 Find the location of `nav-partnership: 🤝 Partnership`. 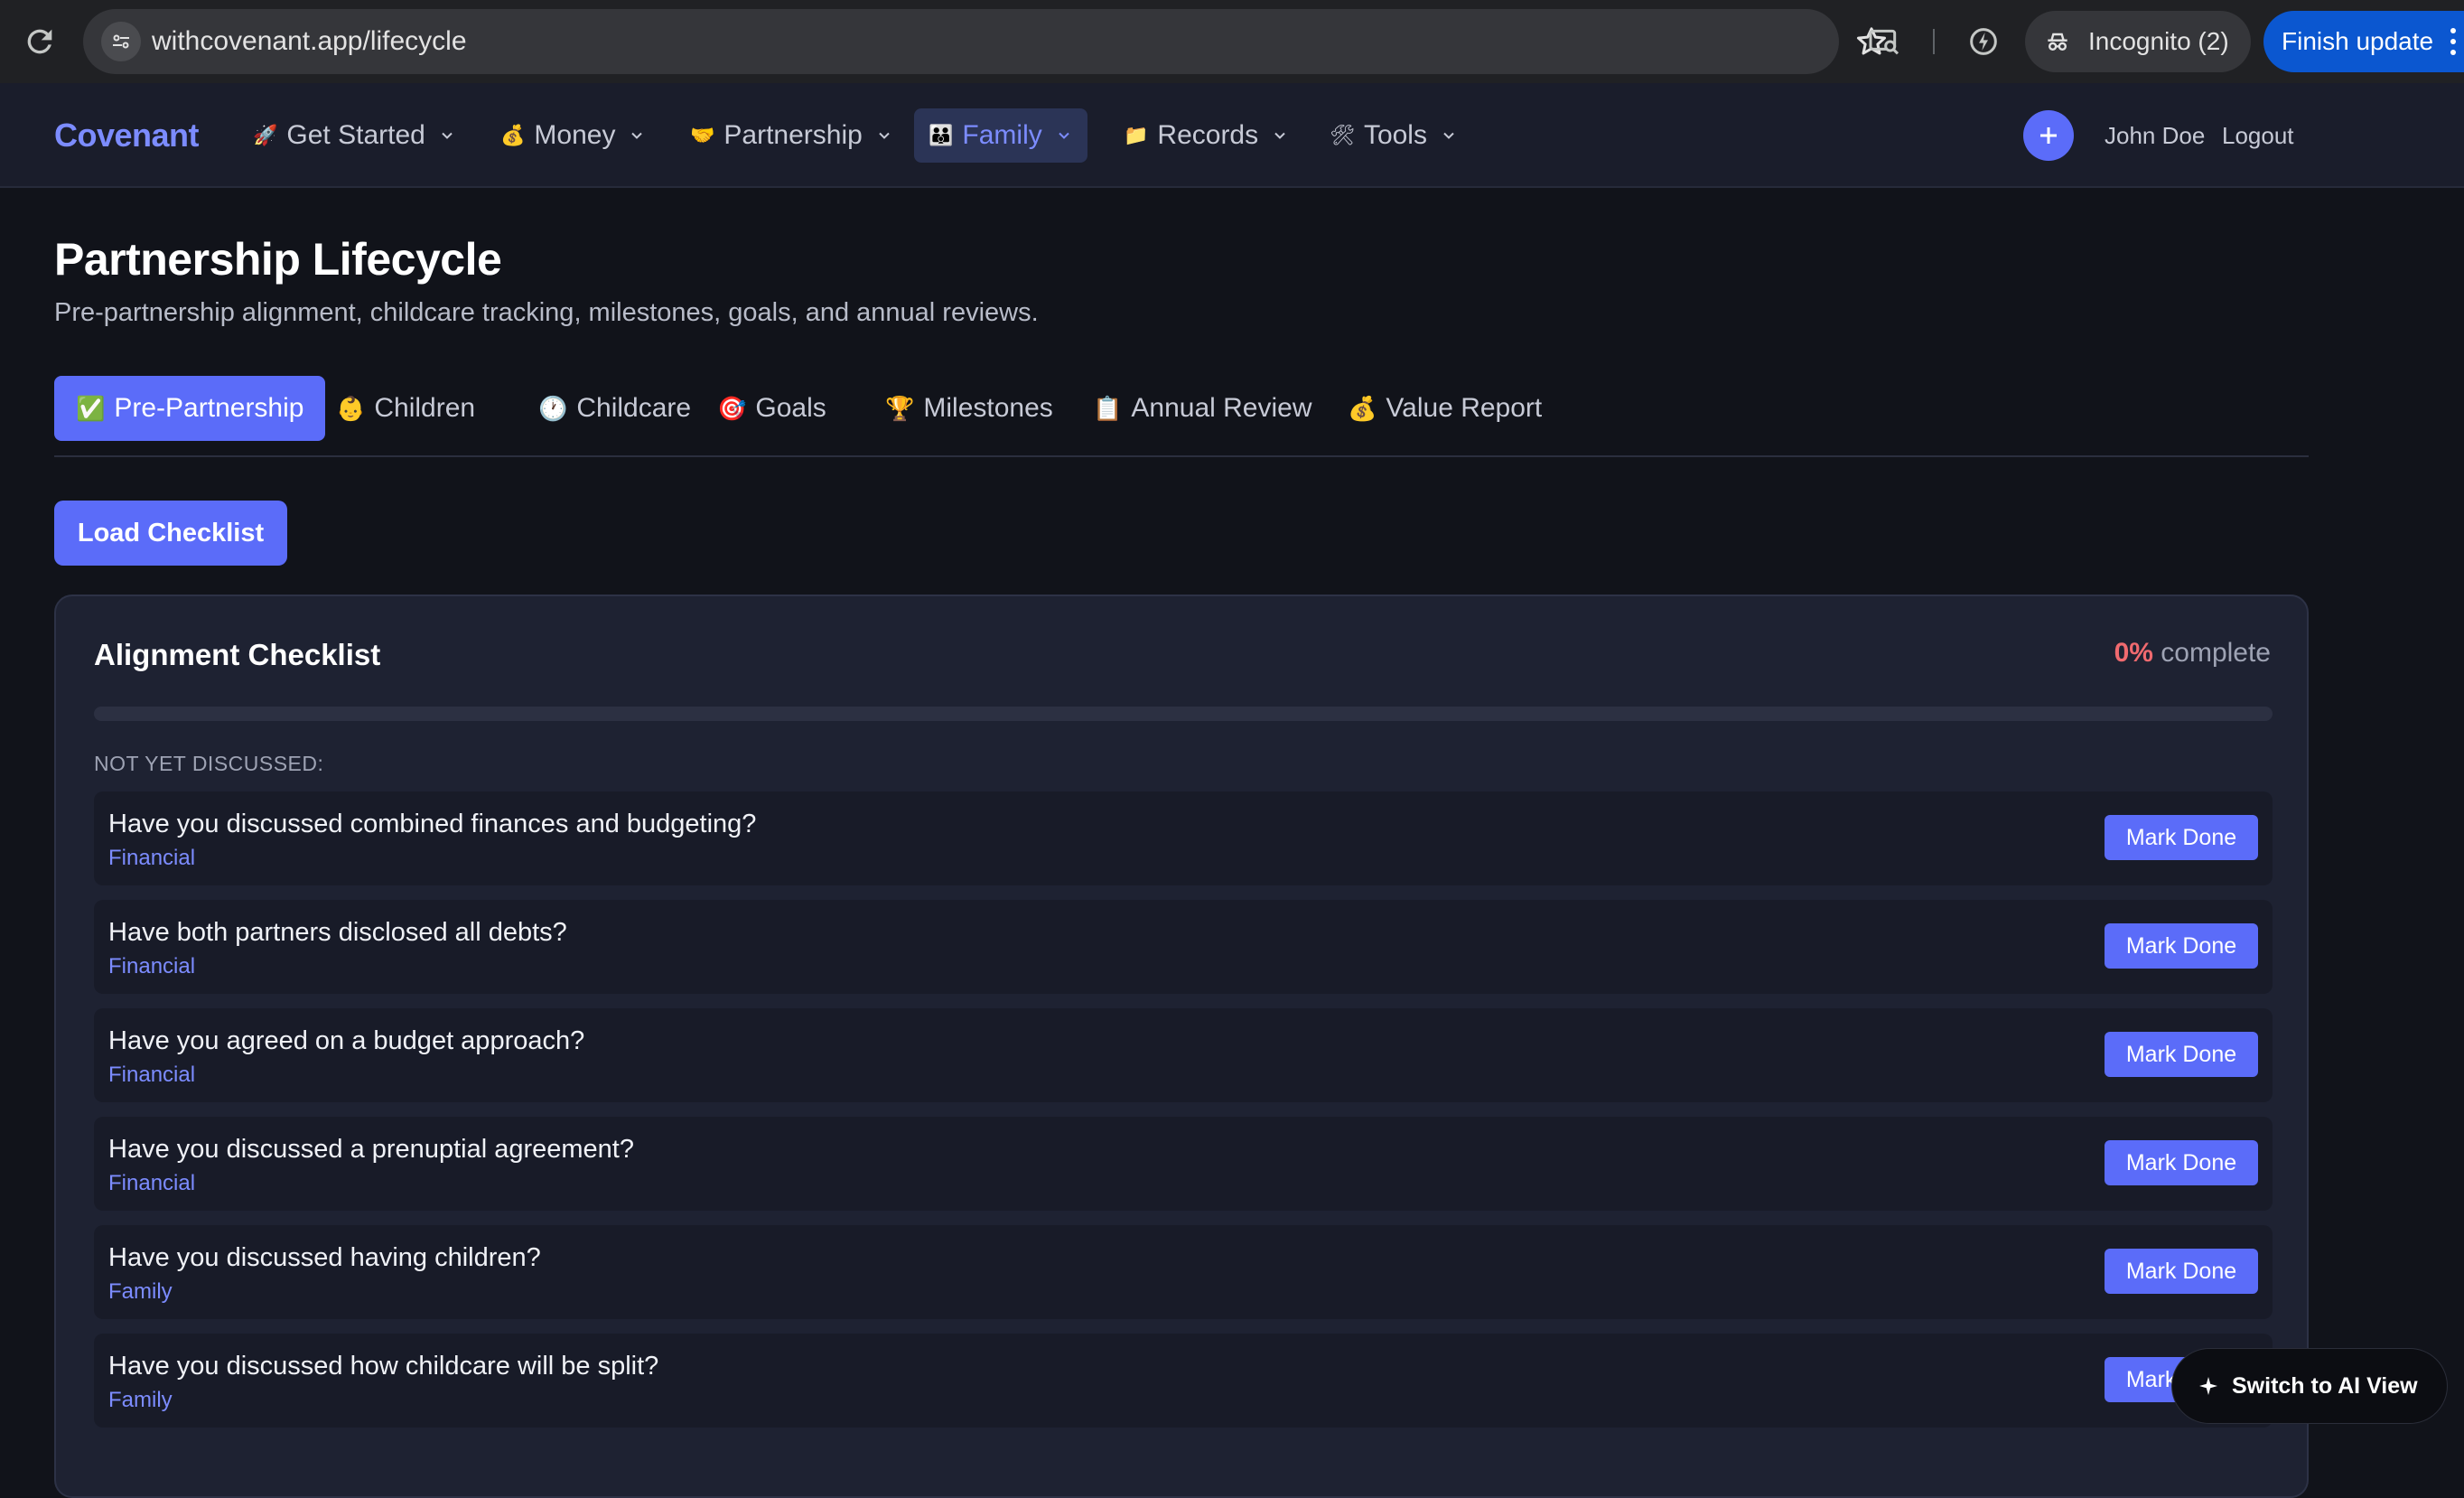

nav-partnership: 🤝 Partnership is located at coordinates (792, 135).